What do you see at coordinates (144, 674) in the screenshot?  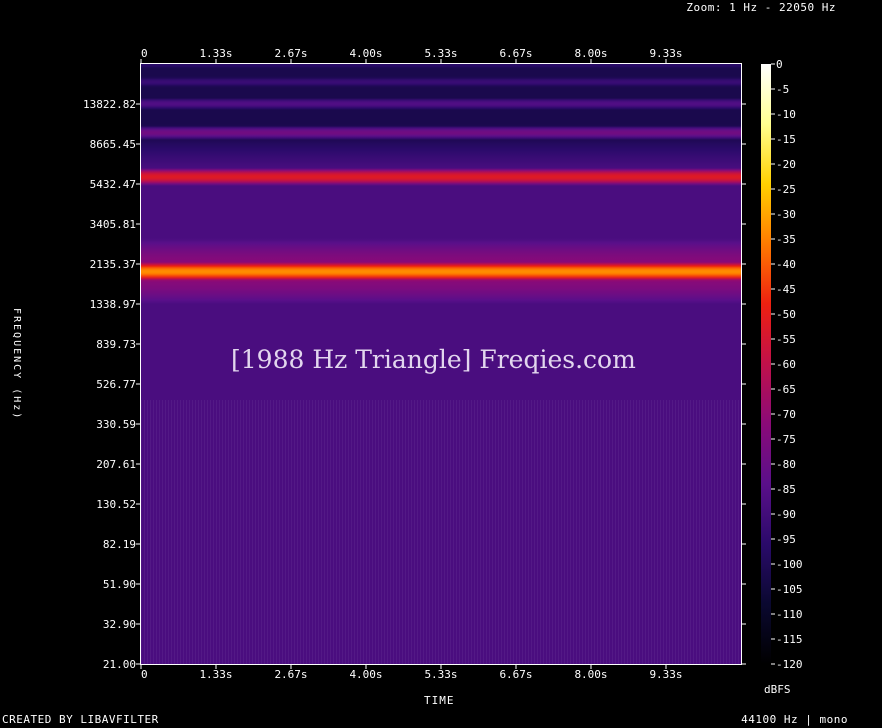 I see `x-tick-label-bottom: 0` at bounding box center [144, 674].